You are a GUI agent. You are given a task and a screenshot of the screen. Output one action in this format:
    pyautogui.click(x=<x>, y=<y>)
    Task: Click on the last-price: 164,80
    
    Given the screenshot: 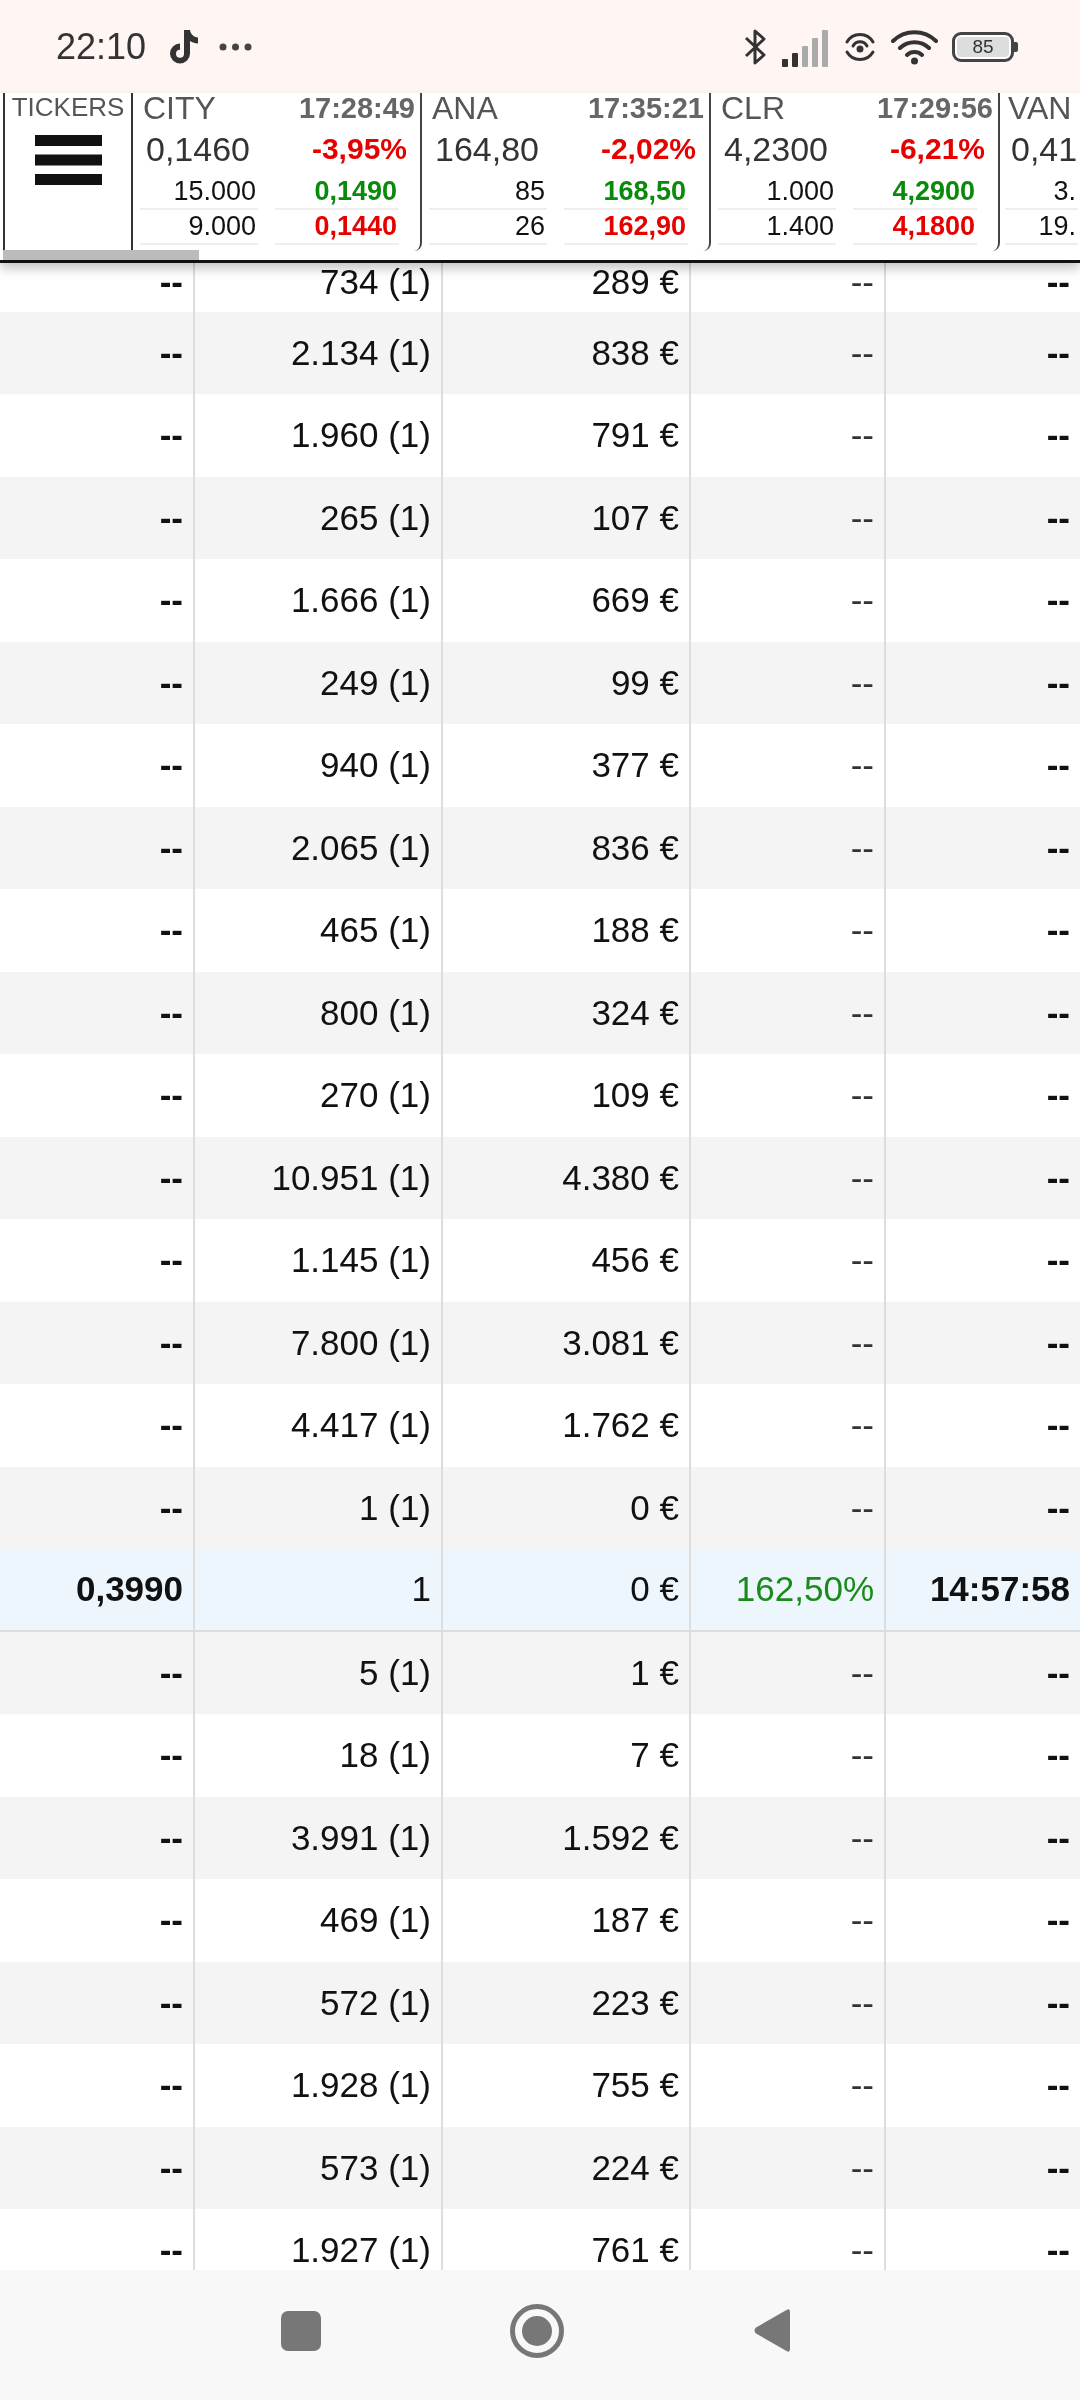 What is the action you would take?
    pyautogui.click(x=486, y=149)
    